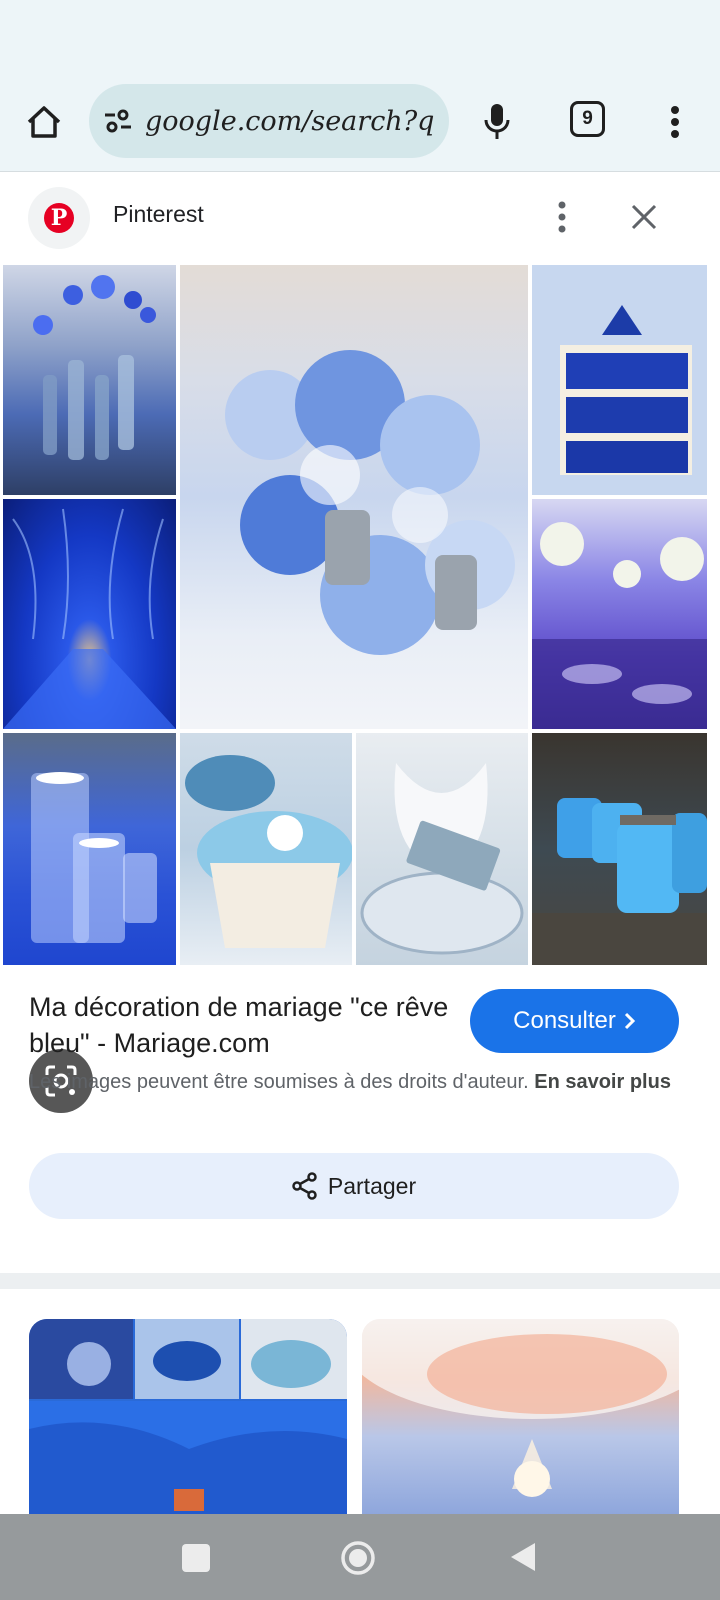 The image size is (720, 1600). Describe the element at coordinates (266, 849) in the screenshot. I see `image-tile-snowflake-cupcake` at that location.